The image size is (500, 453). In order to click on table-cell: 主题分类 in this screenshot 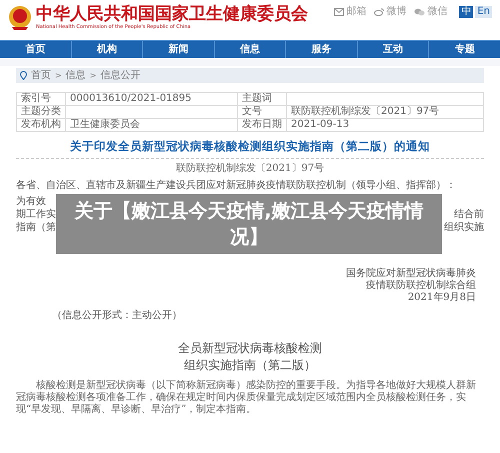, I will do `click(41, 112)`.